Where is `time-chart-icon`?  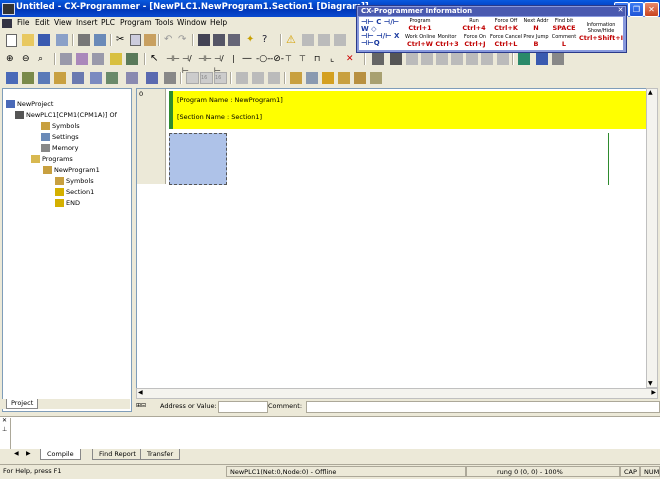
time-chart-icon is located at coordinates (312, 78).